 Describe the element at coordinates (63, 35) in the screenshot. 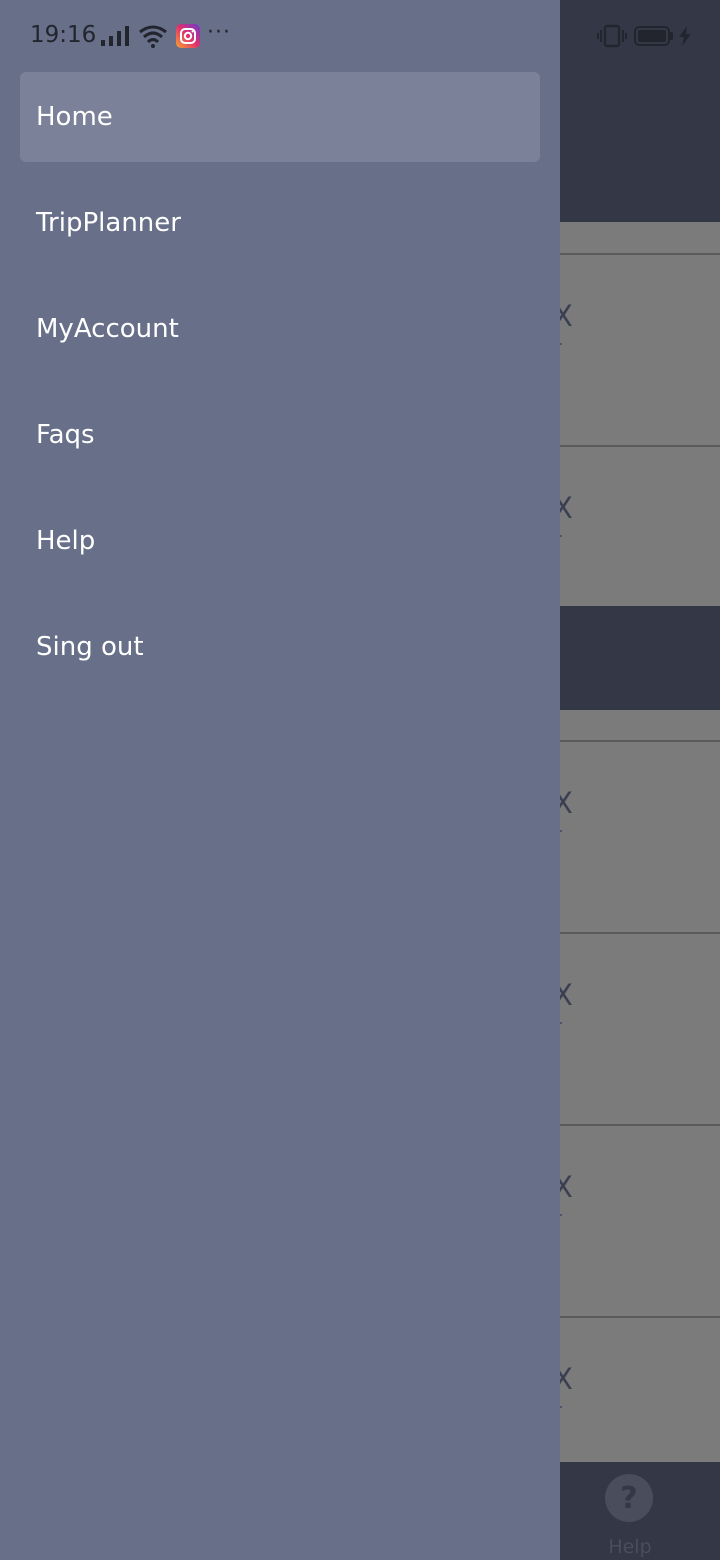

I see `status-time: 19:16` at that location.